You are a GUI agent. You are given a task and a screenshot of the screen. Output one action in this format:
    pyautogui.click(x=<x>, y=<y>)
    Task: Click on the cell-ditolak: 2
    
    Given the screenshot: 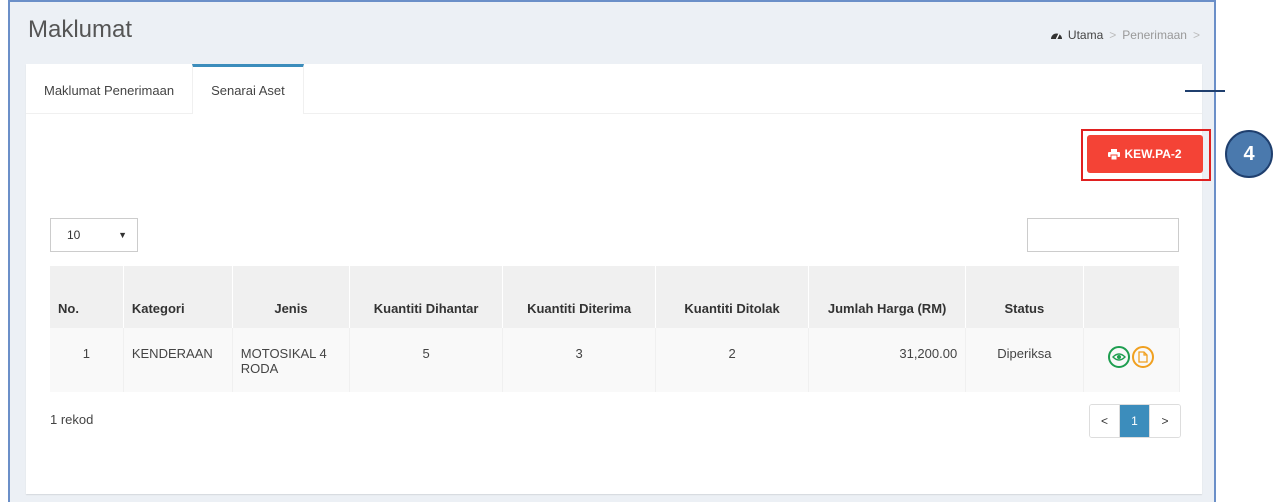 What is the action you would take?
    pyautogui.click(x=732, y=360)
    